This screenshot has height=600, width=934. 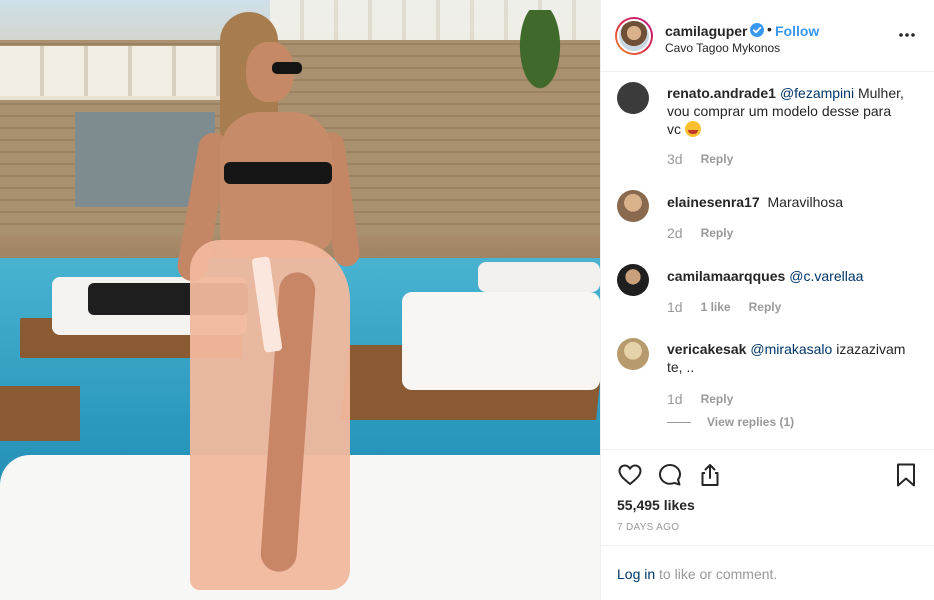 What do you see at coordinates (906, 475) in the screenshot?
I see `bookmark-icon` at bounding box center [906, 475].